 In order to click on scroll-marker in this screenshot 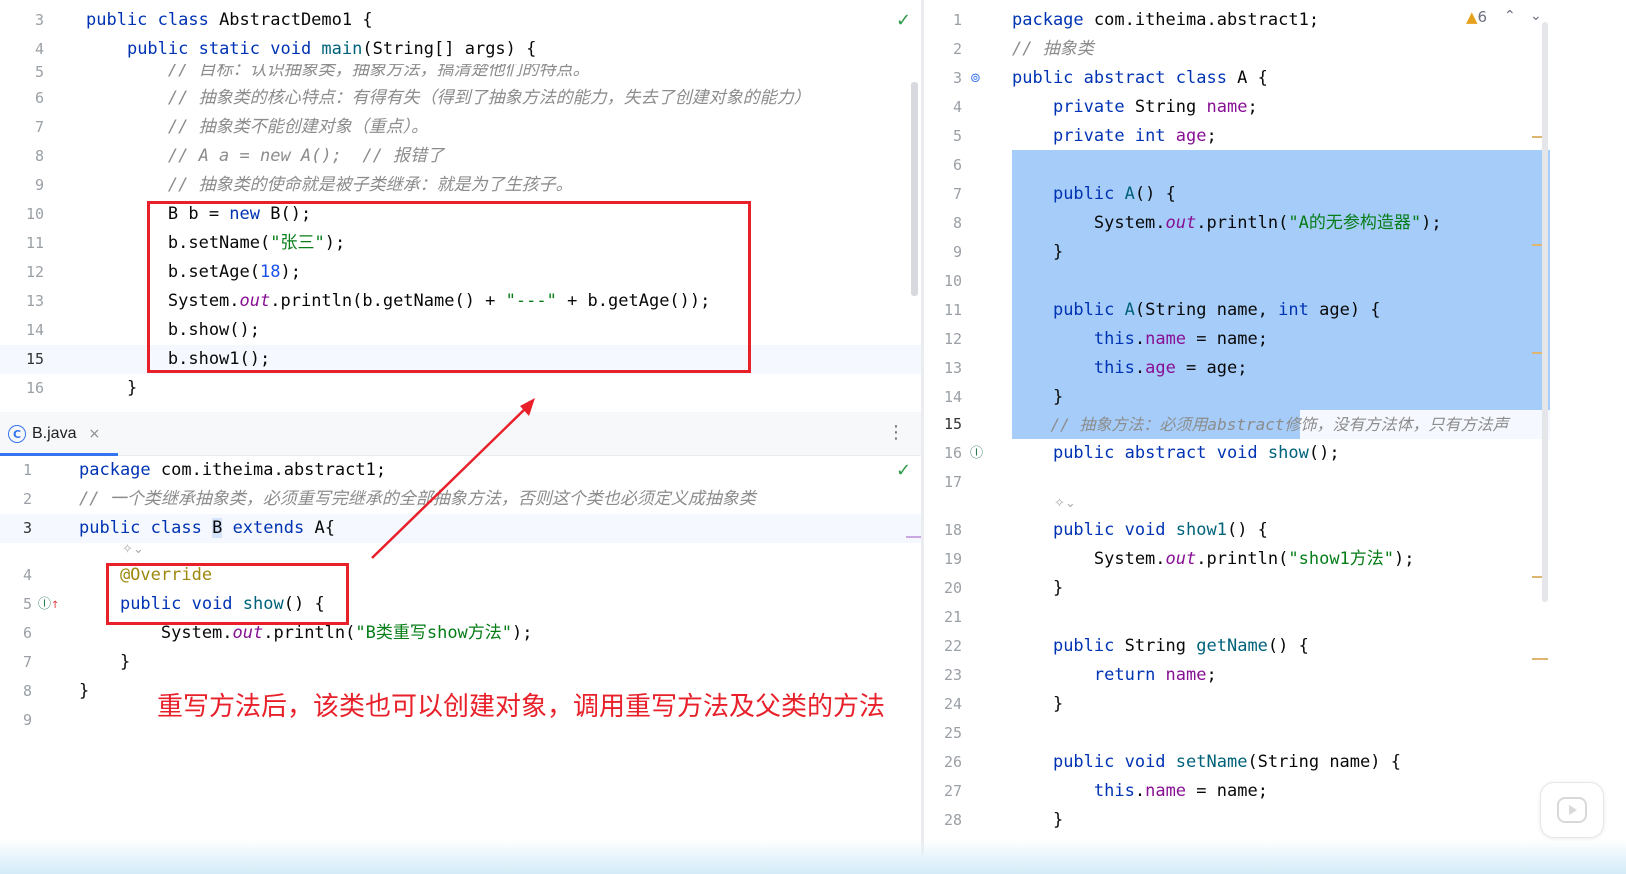, I will do `click(913, 537)`.